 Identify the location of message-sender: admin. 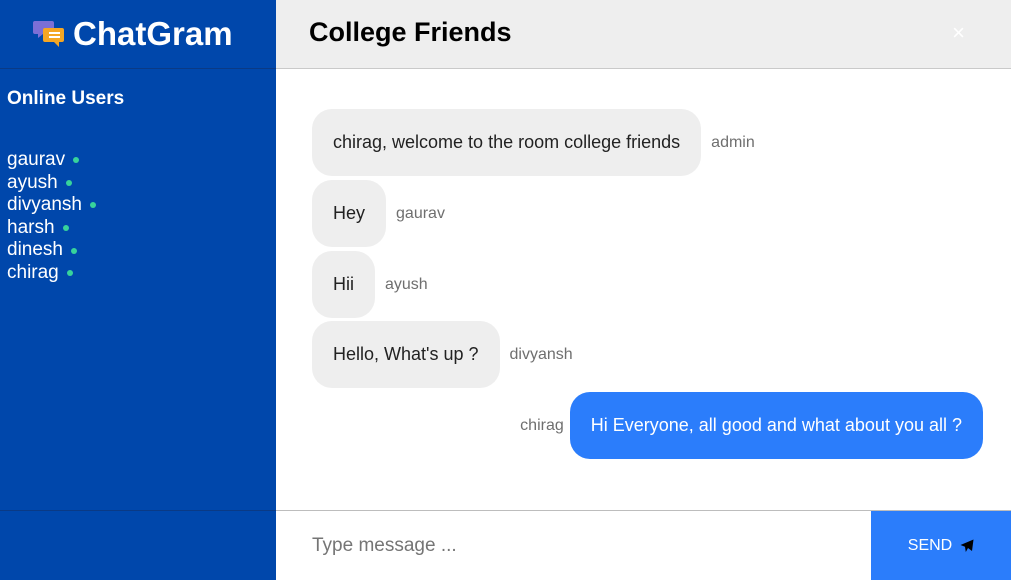
(733, 142).